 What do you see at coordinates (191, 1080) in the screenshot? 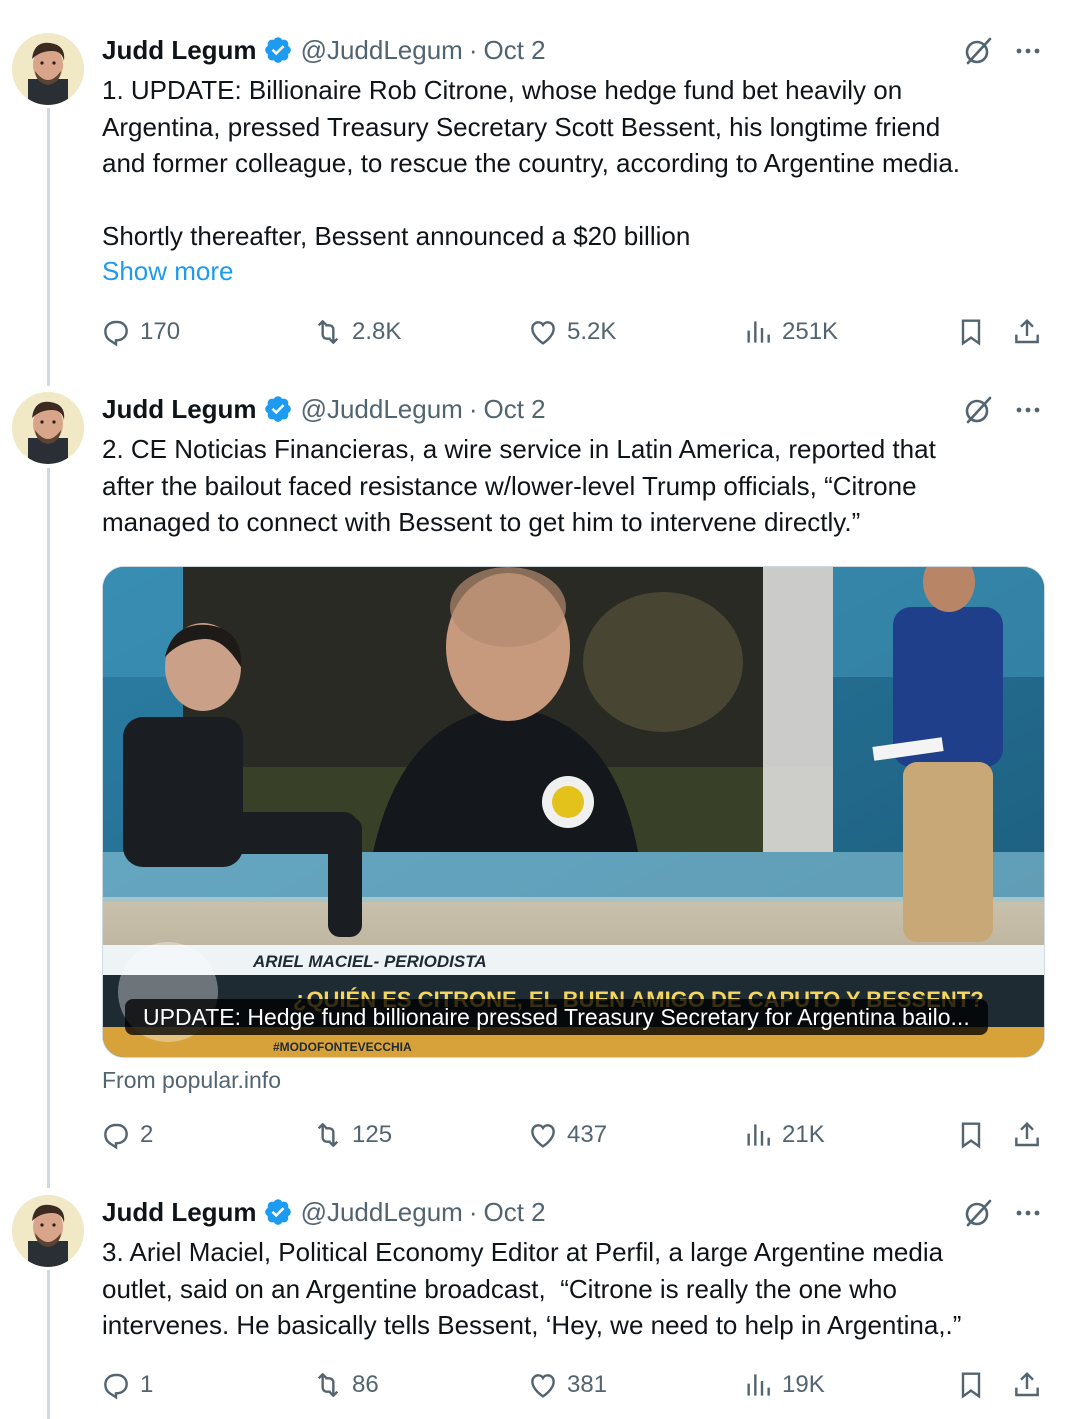
I see `link-card-source: From popular.info` at bounding box center [191, 1080].